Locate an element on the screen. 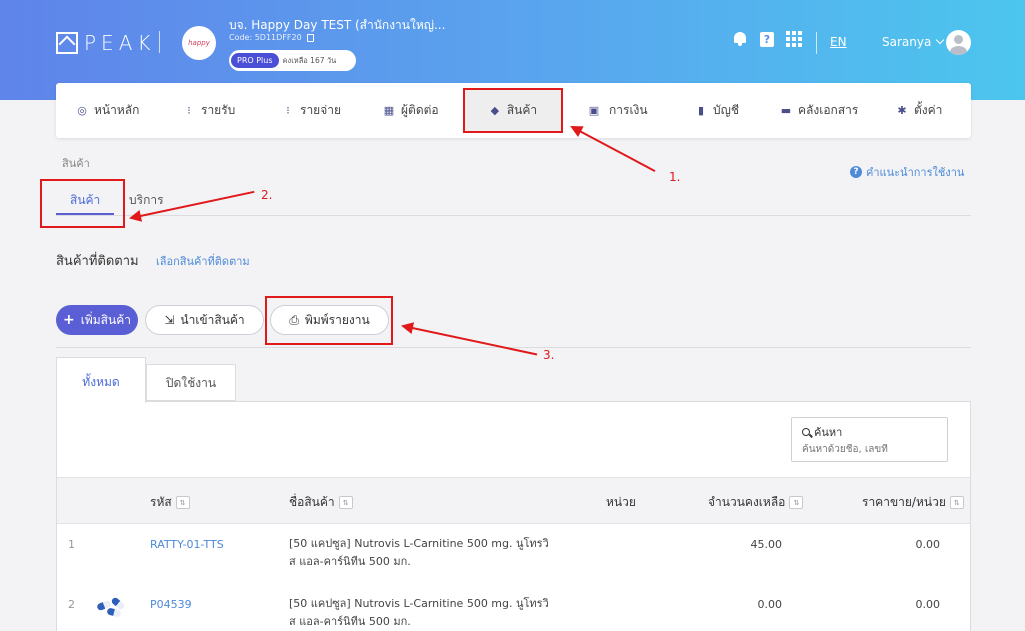 Image resolution: width=1025 pixels, height=631 pixels. product-thumbnail is located at coordinates (111, 609).